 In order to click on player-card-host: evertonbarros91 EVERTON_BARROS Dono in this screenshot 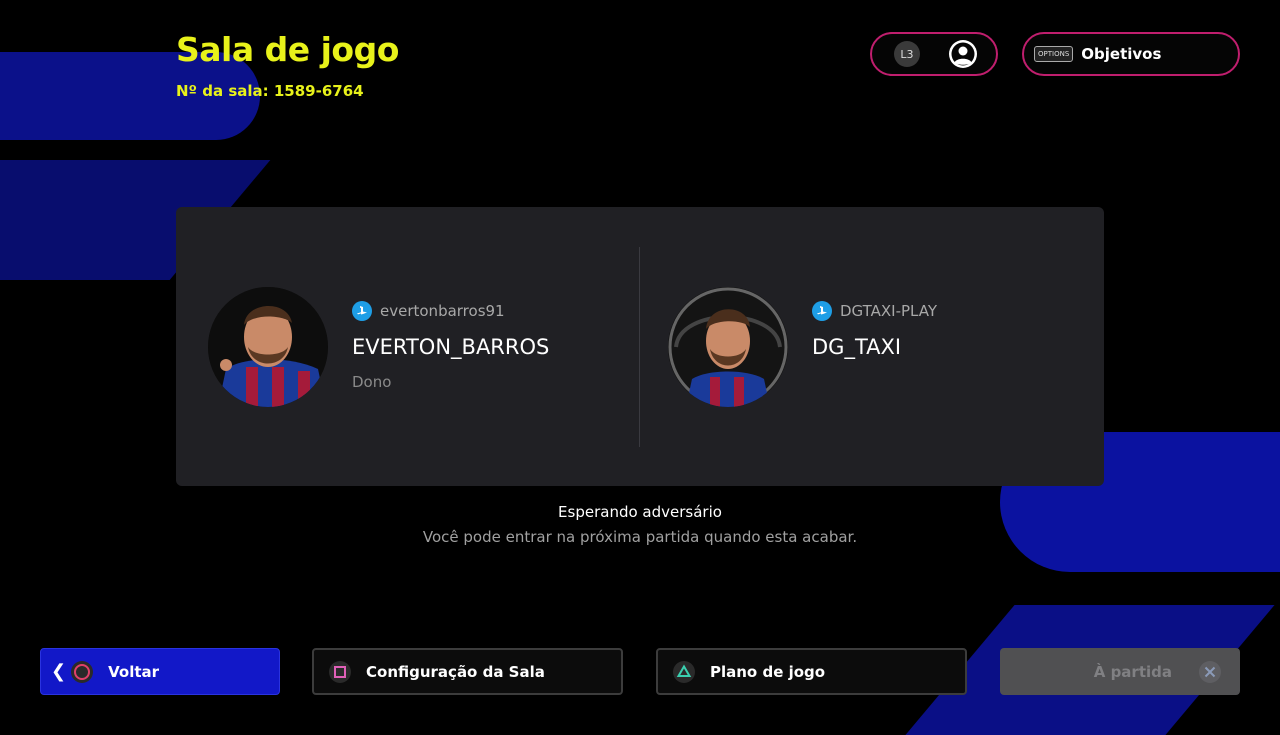, I will do `click(418, 347)`.